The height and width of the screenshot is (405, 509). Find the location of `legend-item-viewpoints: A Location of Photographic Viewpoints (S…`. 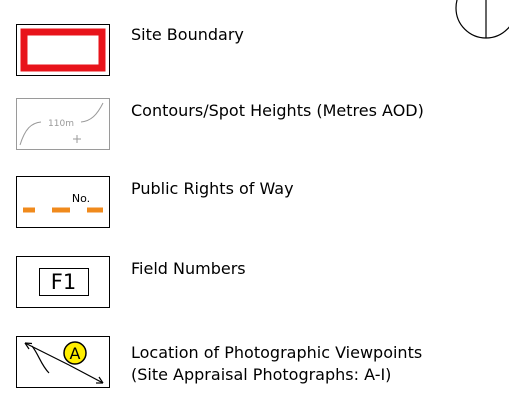

legend-item-viewpoints: A Location of Photographic Viewpoints (S… is located at coordinates (261, 366).